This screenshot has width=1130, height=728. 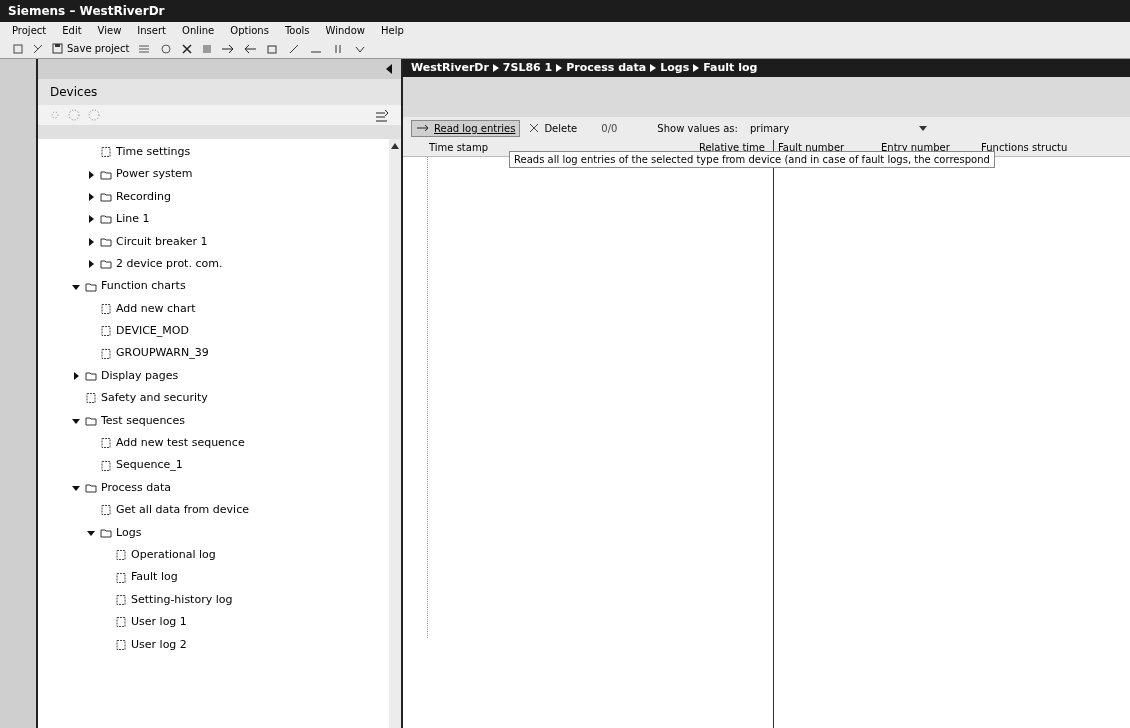 What do you see at coordinates (534, 128) in the screenshot?
I see `delete-icon` at bounding box center [534, 128].